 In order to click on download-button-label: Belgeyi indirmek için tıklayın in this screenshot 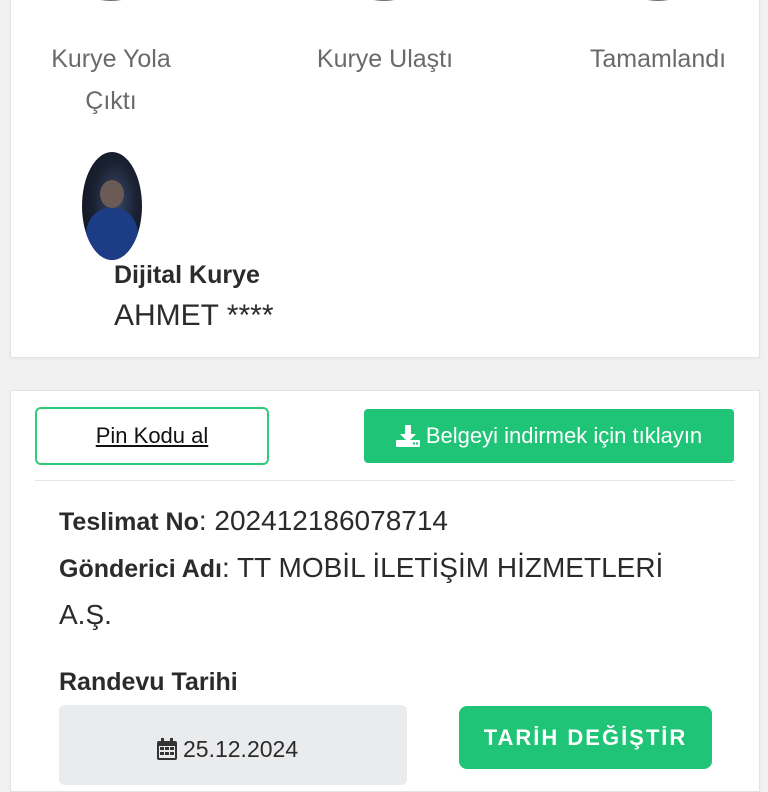, I will do `click(564, 435)`.